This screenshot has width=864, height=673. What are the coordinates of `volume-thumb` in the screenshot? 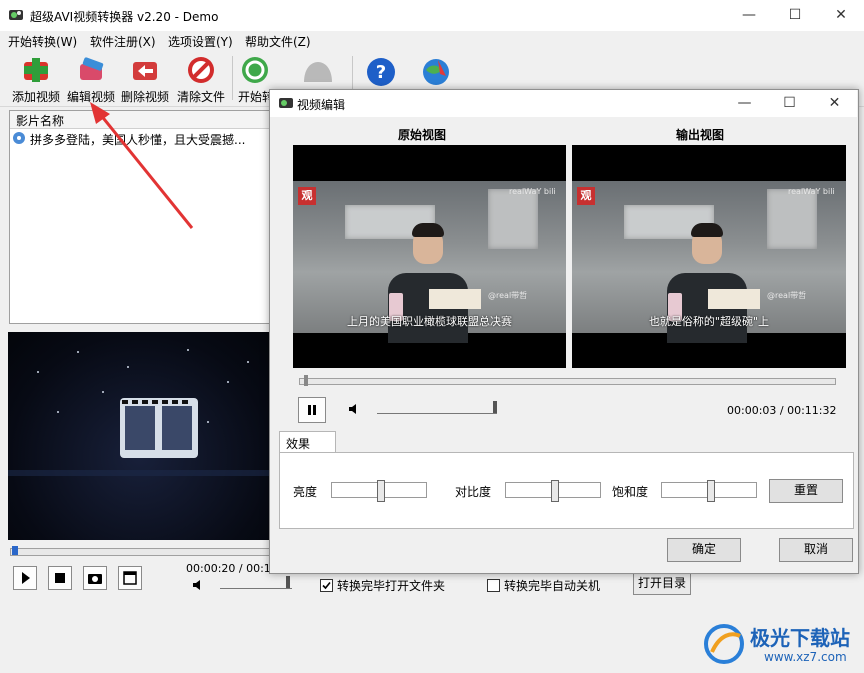 It's located at (288, 582).